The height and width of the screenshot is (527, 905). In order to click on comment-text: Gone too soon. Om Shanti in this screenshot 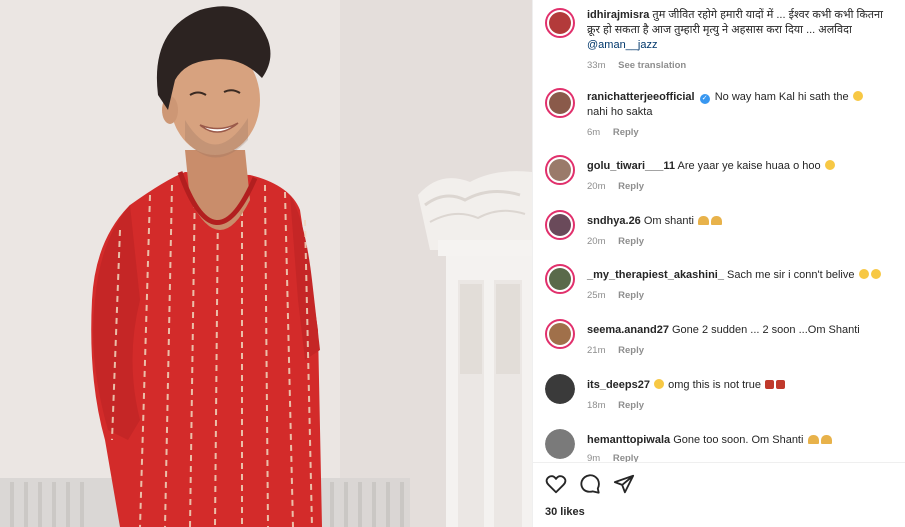, I will do `click(738, 440)`.